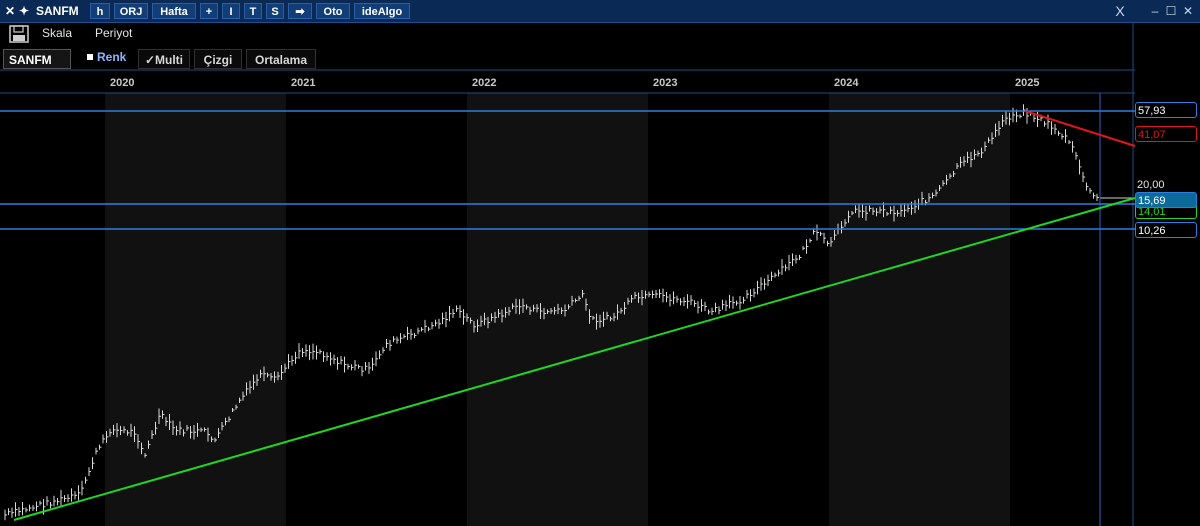 This screenshot has height=526, width=1200. Describe the element at coordinates (574, 83) in the screenshot. I see `year-axis: 2020 2021 2022 2023 2024 2025` at that location.